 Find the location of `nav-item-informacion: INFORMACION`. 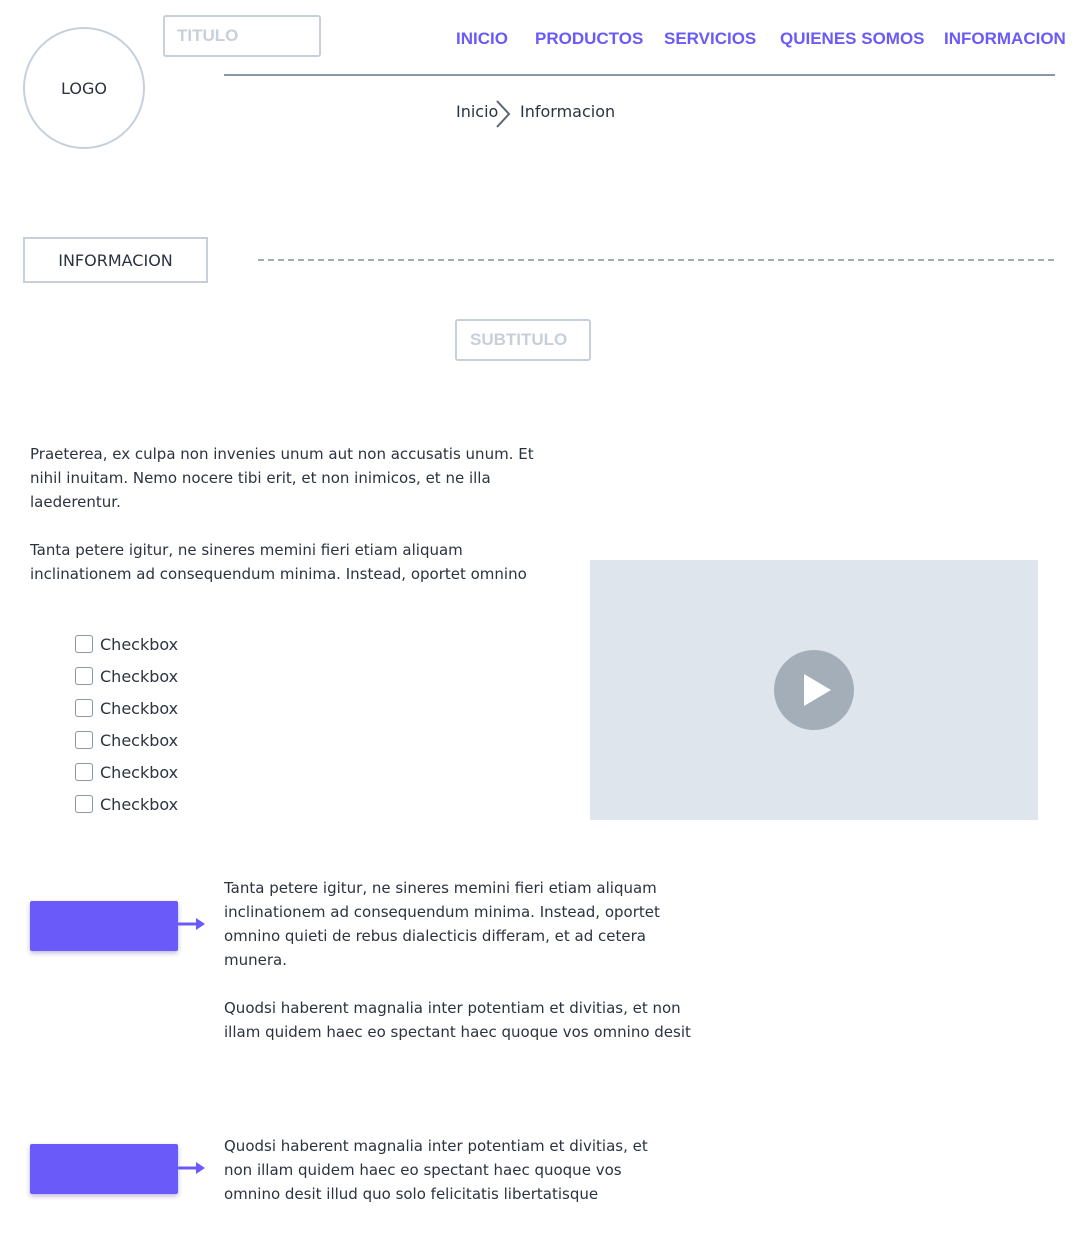

nav-item-informacion: INFORMACION is located at coordinates (1005, 39).